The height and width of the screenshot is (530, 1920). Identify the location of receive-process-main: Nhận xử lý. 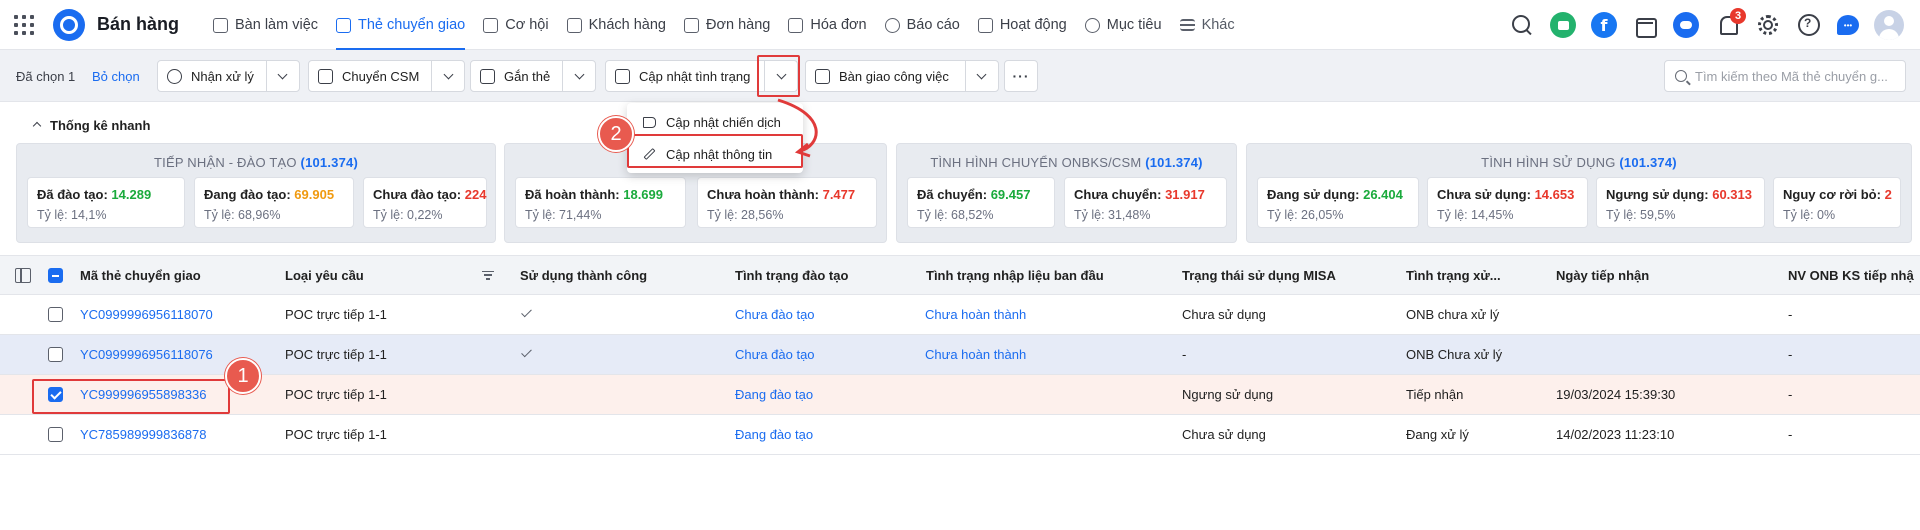
(212, 76).